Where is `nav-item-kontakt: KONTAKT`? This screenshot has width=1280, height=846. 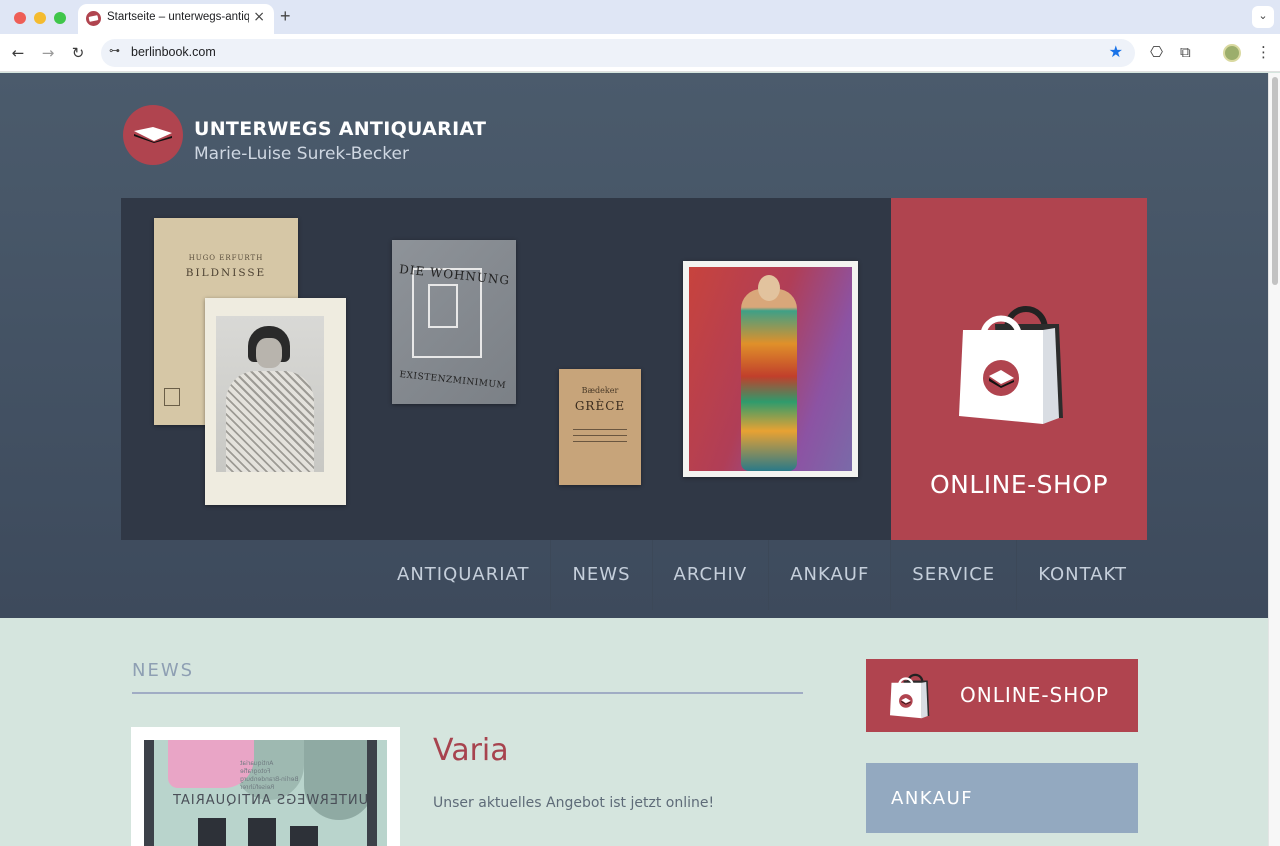 nav-item-kontakt: KONTAKT is located at coordinates (1082, 575).